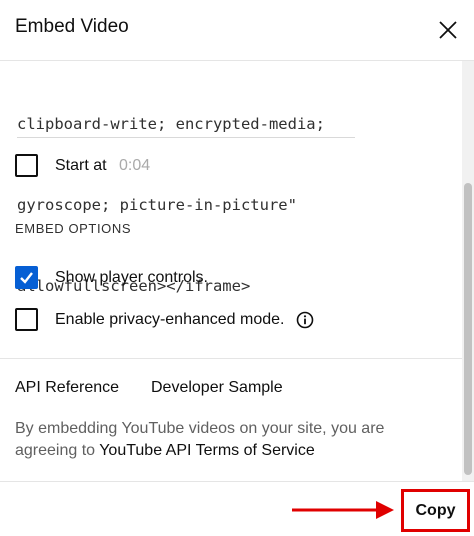 The image size is (474, 536). I want to click on start-at-label: Start at, so click(81, 165).